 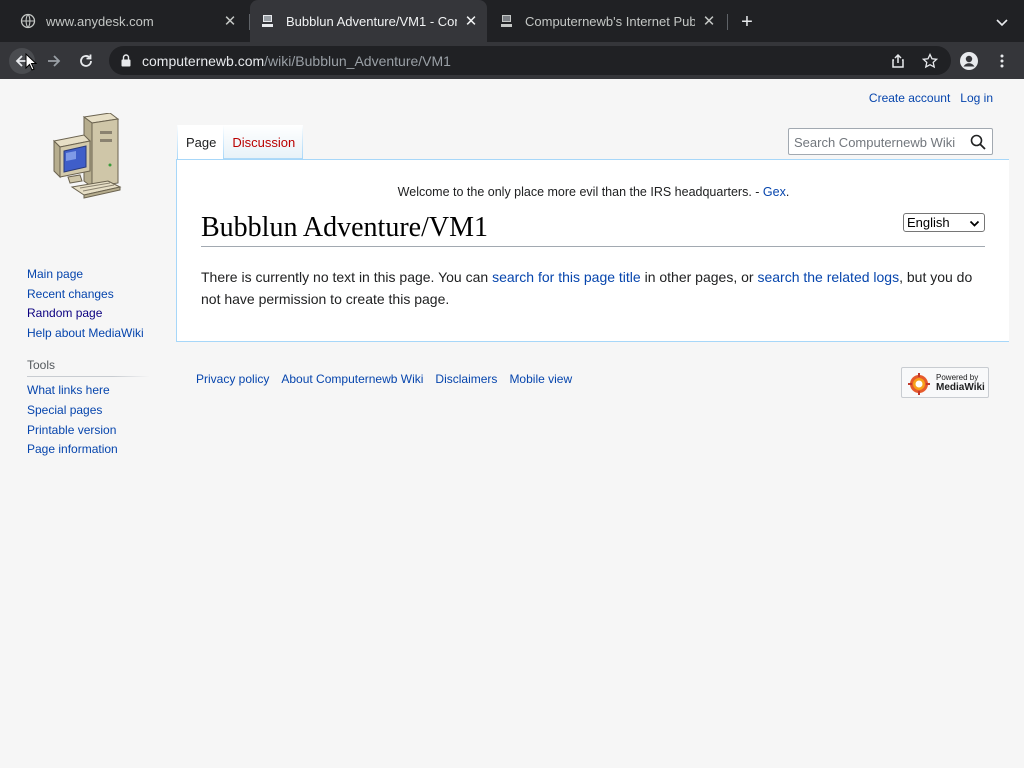 I want to click on language-select: English, so click(x=944, y=222).